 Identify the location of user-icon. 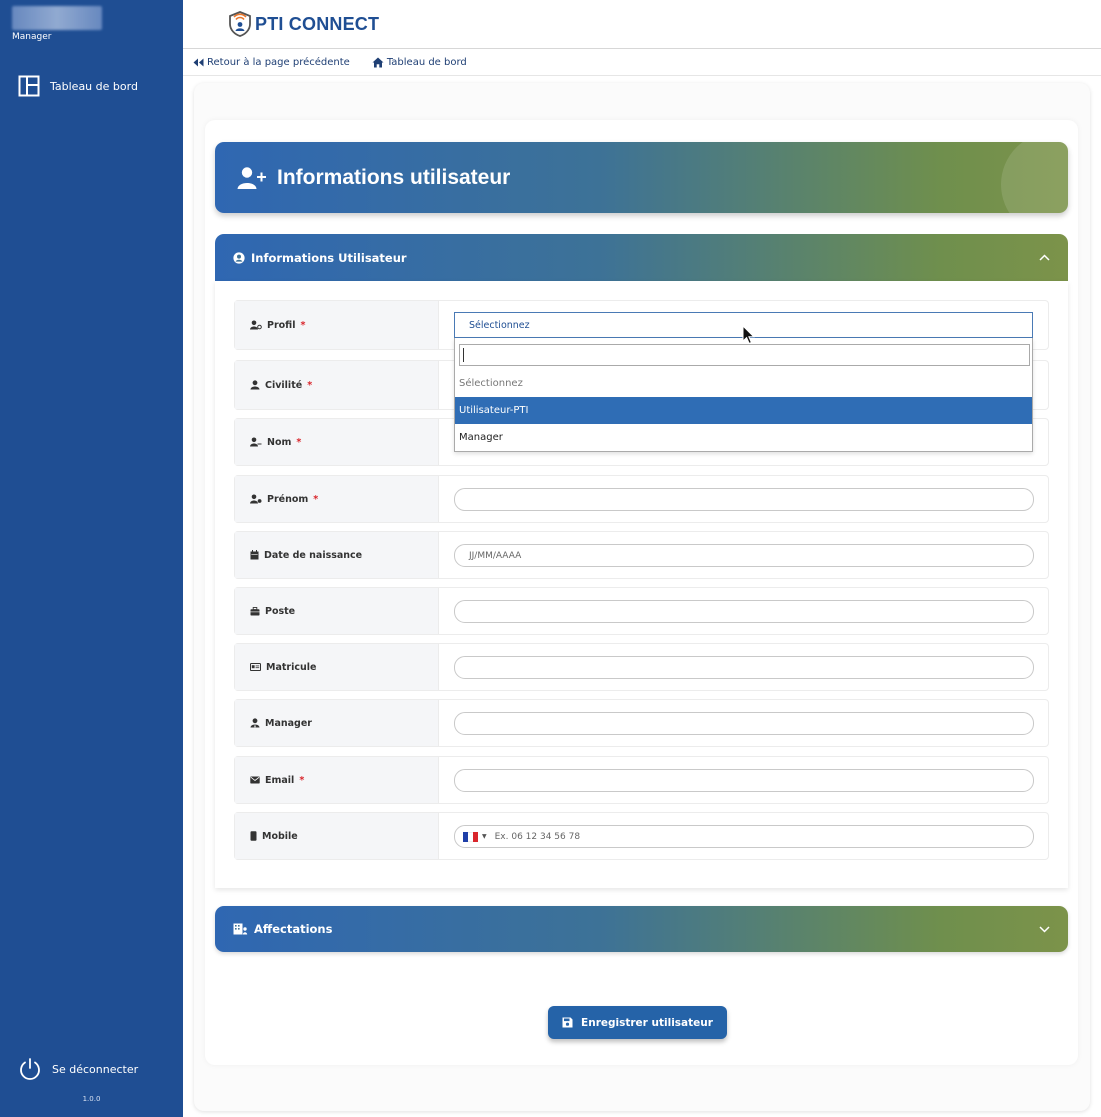
(255, 385).